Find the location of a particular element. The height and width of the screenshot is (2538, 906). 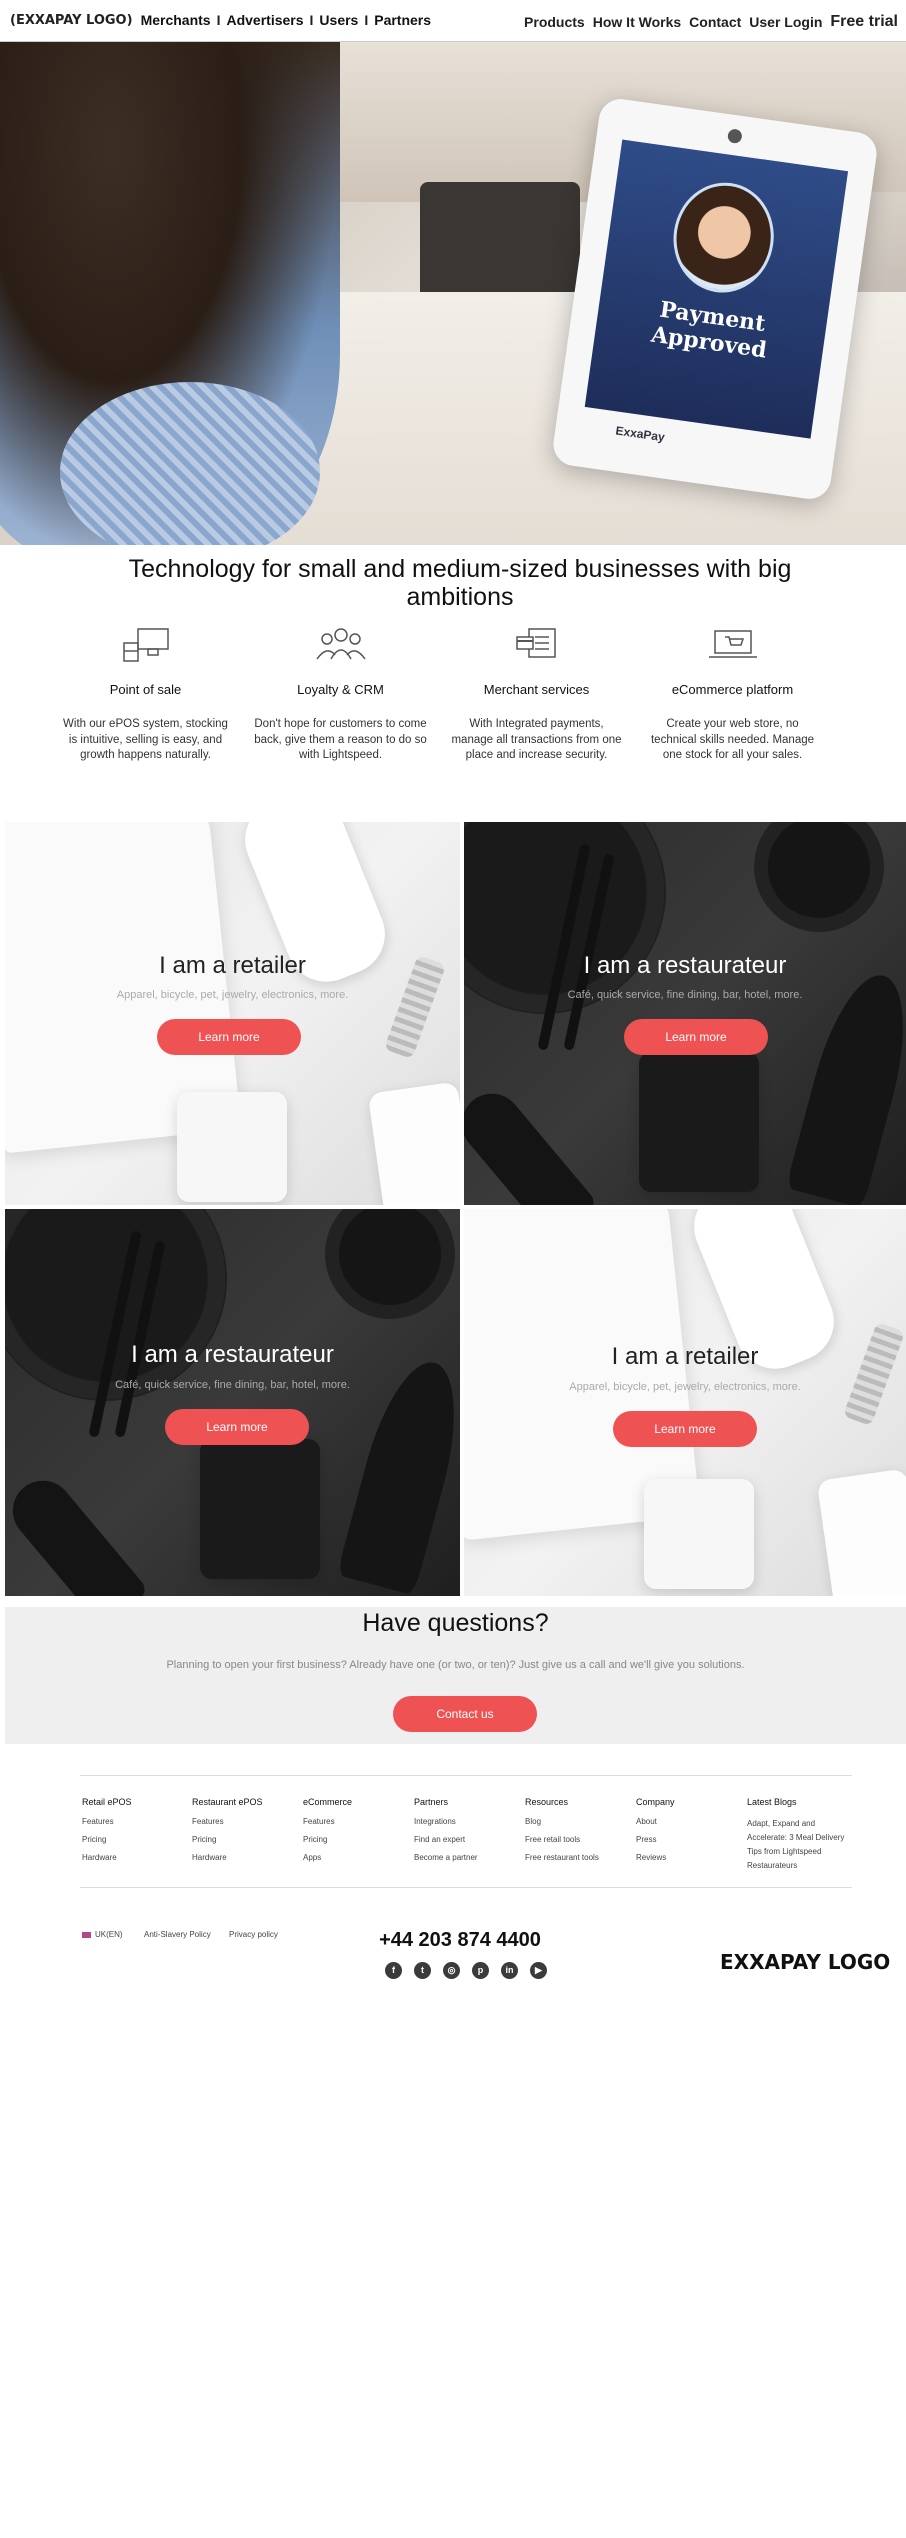

linkedin-icon: in is located at coordinates (509, 1970).